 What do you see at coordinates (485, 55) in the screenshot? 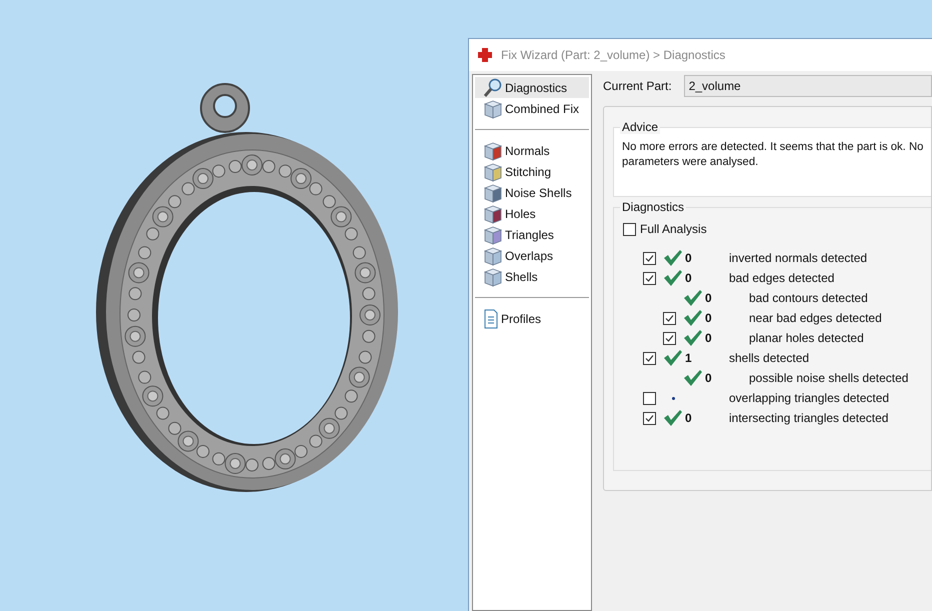
I see `cross-icon` at bounding box center [485, 55].